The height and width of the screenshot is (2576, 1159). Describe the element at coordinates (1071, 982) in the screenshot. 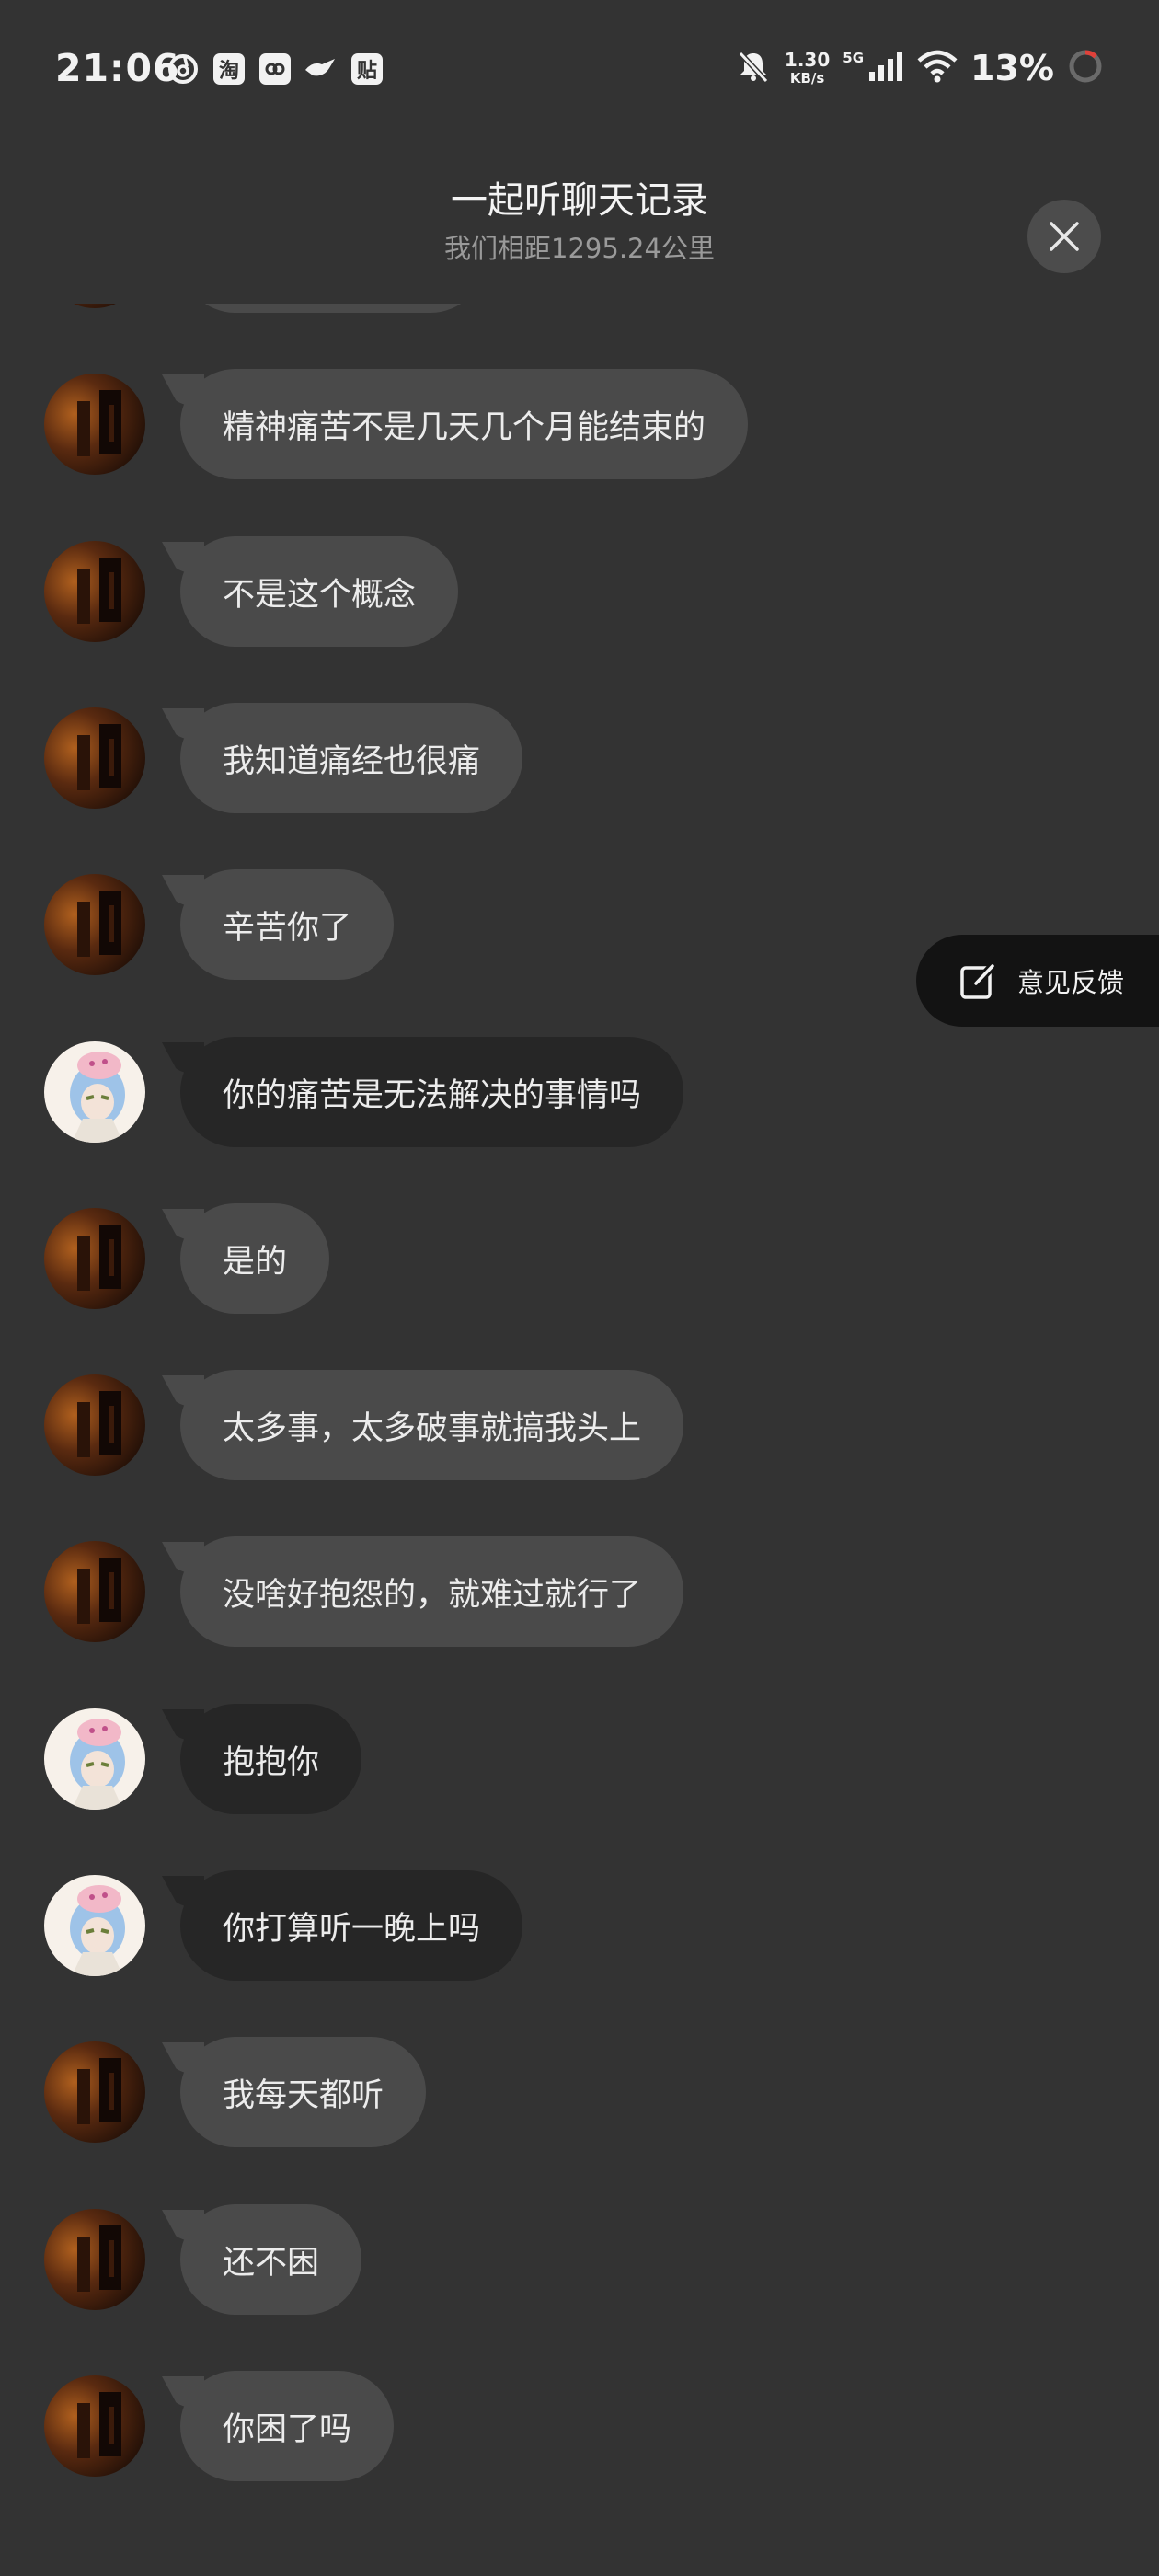

I see `feedback-label: 意见反馈` at that location.